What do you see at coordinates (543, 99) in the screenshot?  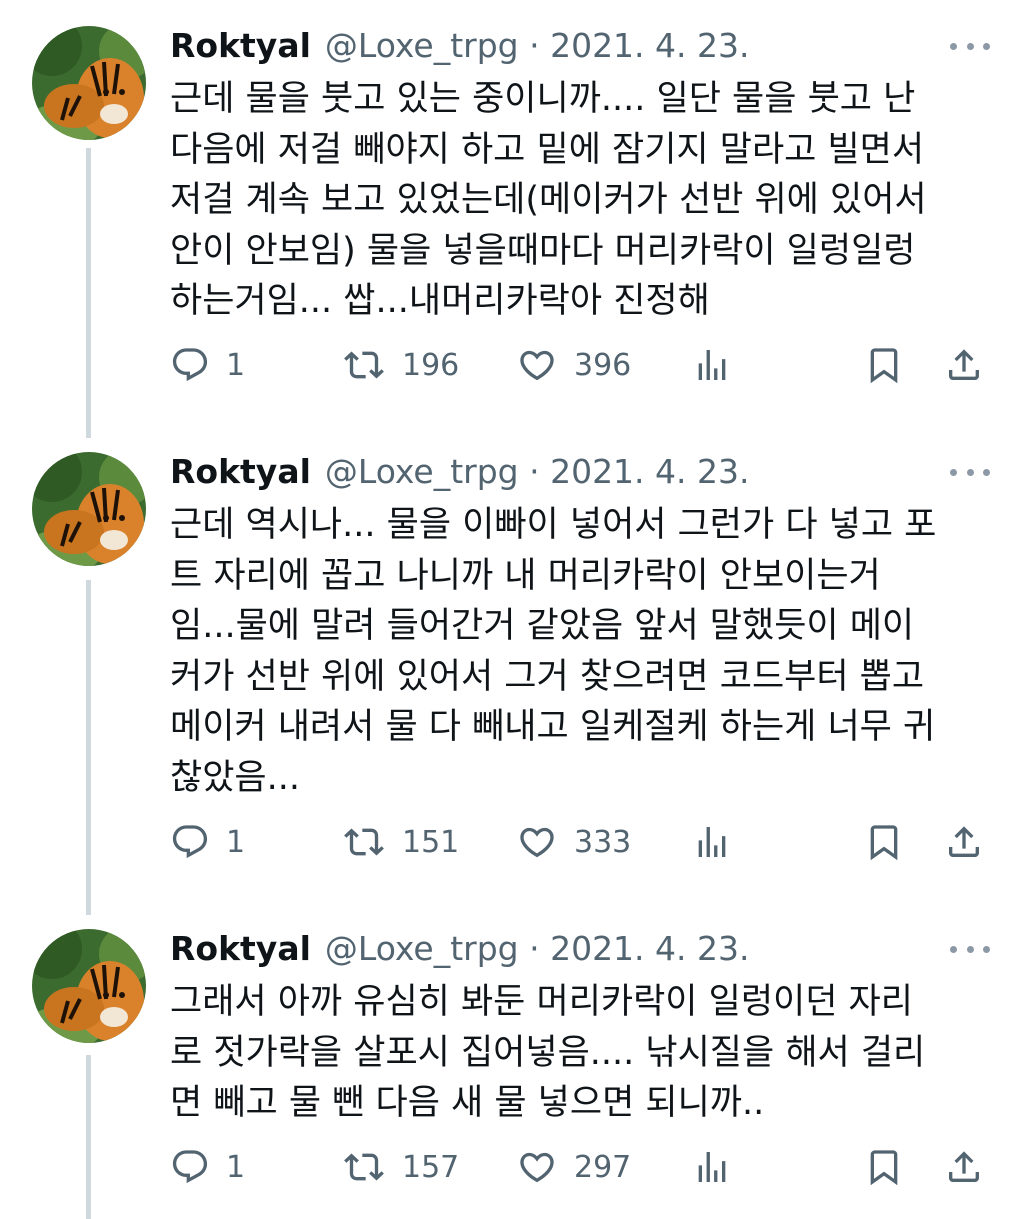 I see `tweet-text-line: 근데 물을 붓고 있는 중이니까.... 일단 물을 붓고 난` at bounding box center [543, 99].